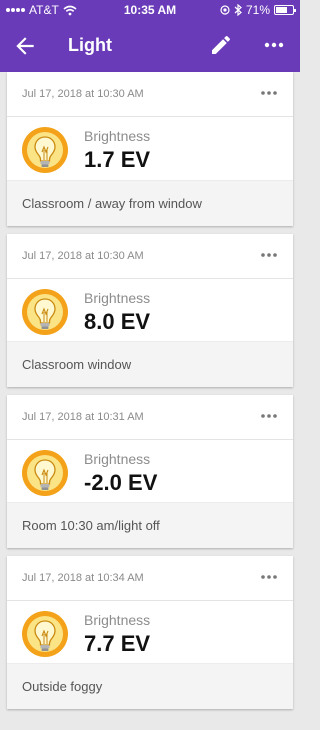 The height and width of the screenshot is (730, 320). What do you see at coordinates (112, 203) in the screenshot?
I see `entry-note: Classroom / away from window` at bounding box center [112, 203].